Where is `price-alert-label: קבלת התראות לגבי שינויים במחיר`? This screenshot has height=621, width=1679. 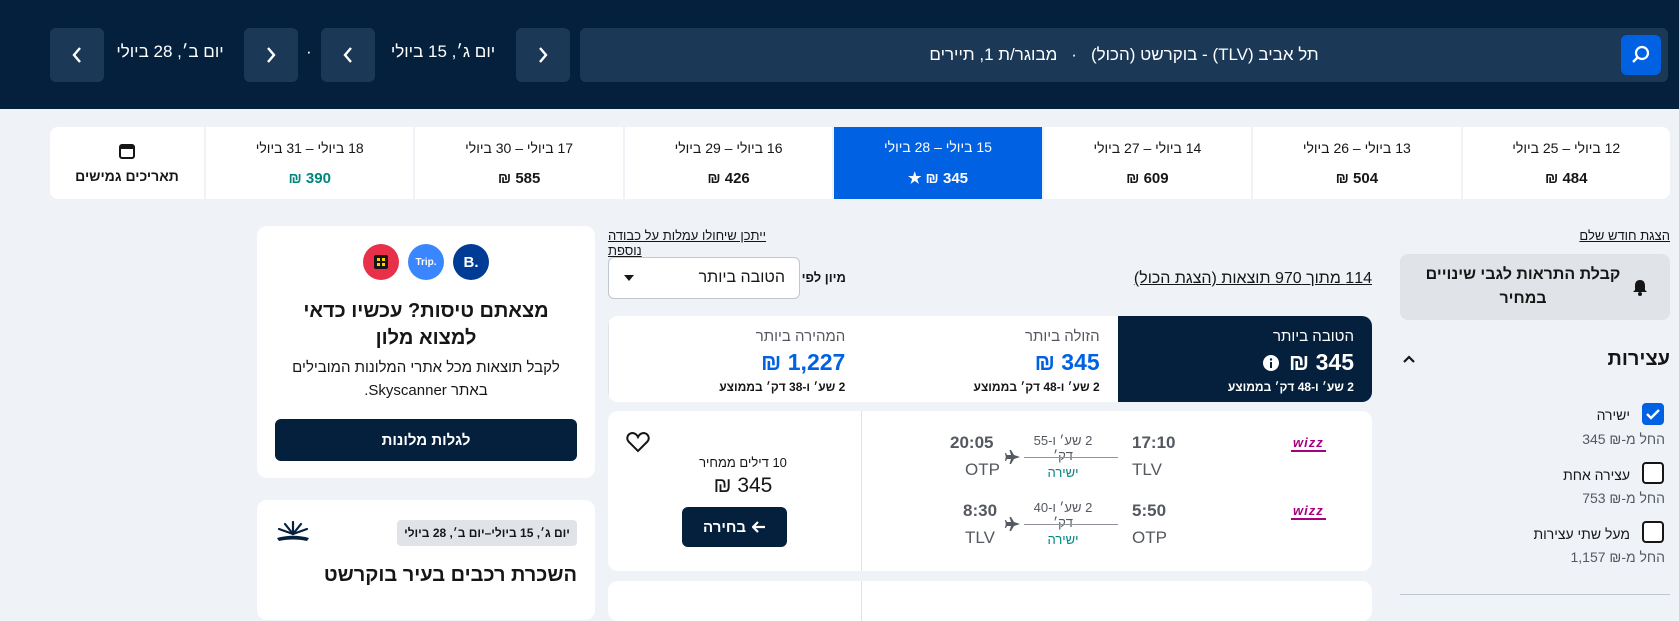 price-alert-label: קבלת התראות לגבי שינויים במחיר is located at coordinates (1523, 286).